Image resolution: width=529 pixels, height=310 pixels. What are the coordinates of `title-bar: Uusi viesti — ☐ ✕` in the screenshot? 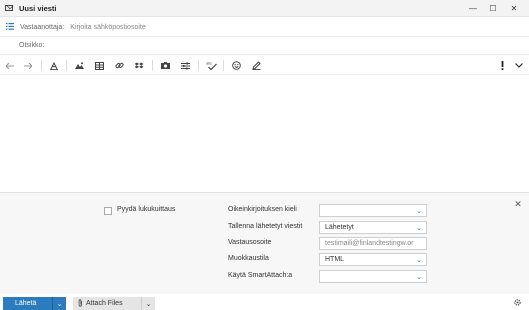 It's located at (264, 8).